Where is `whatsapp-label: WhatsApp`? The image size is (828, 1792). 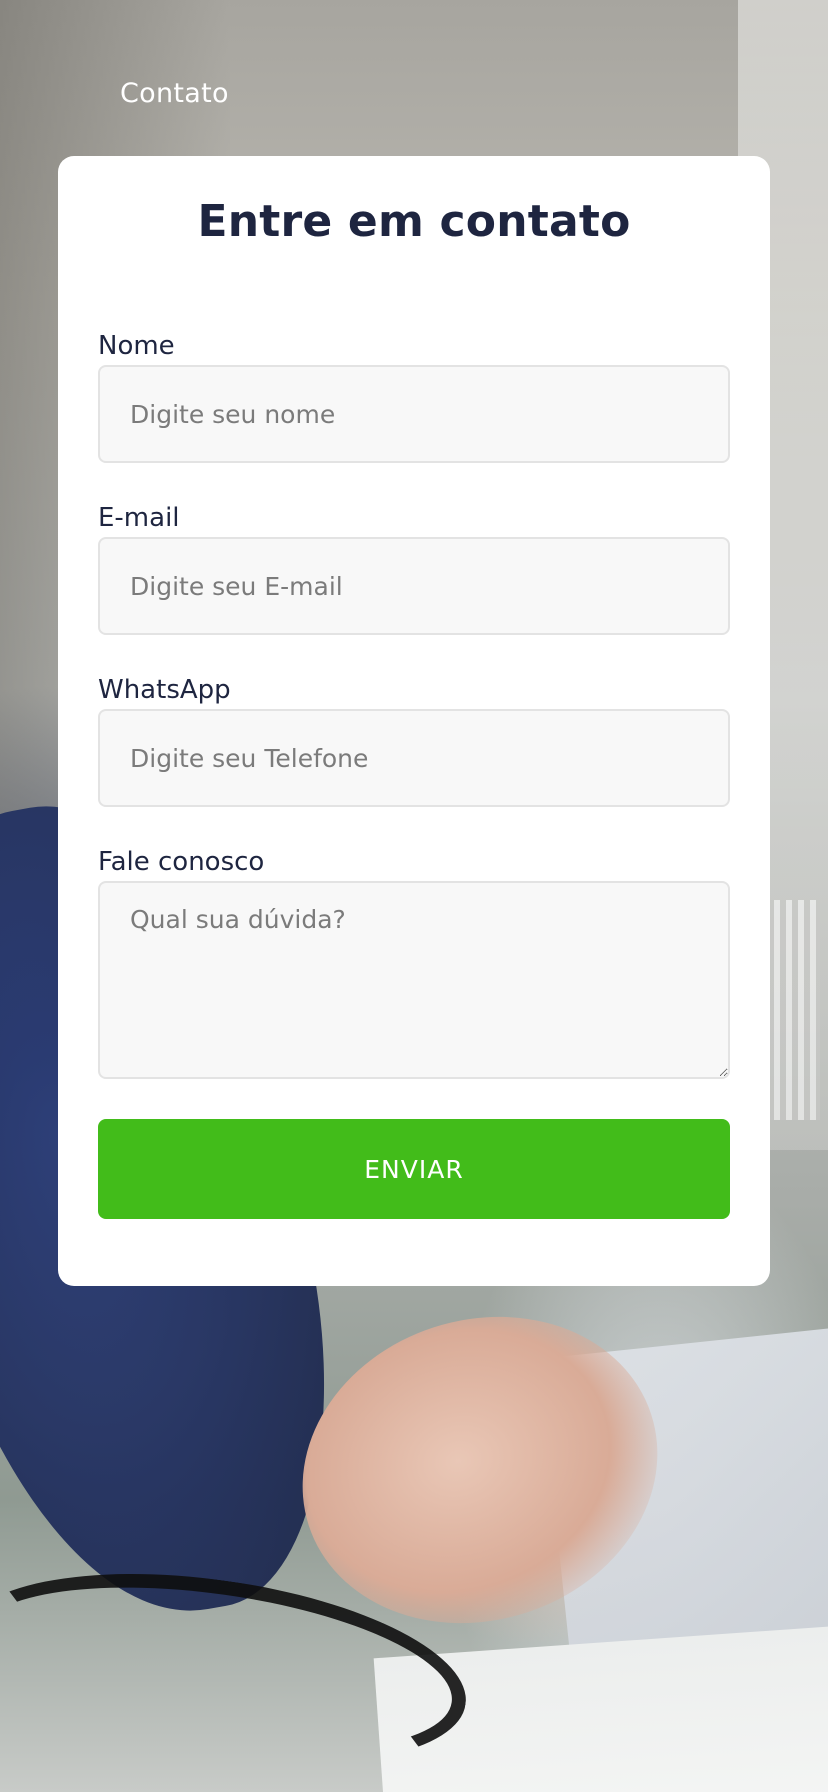
whatsapp-label: WhatsApp is located at coordinates (164, 690).